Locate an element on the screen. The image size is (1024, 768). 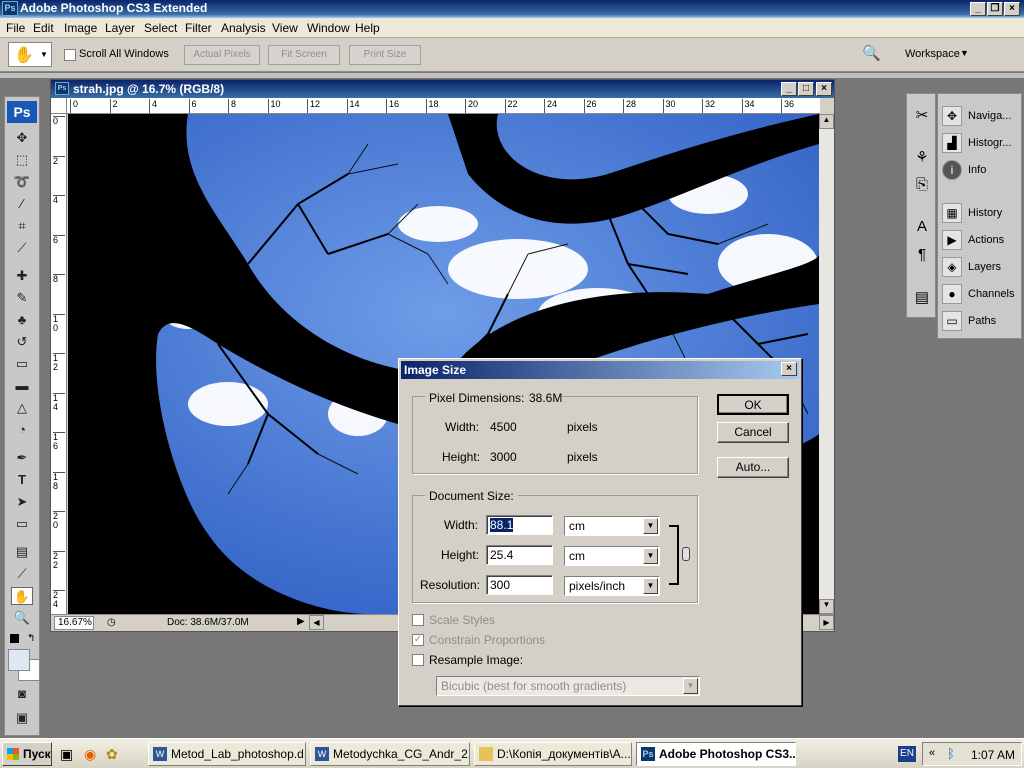
paragraph-icon: ¶ is located at coordinates (922, 257).